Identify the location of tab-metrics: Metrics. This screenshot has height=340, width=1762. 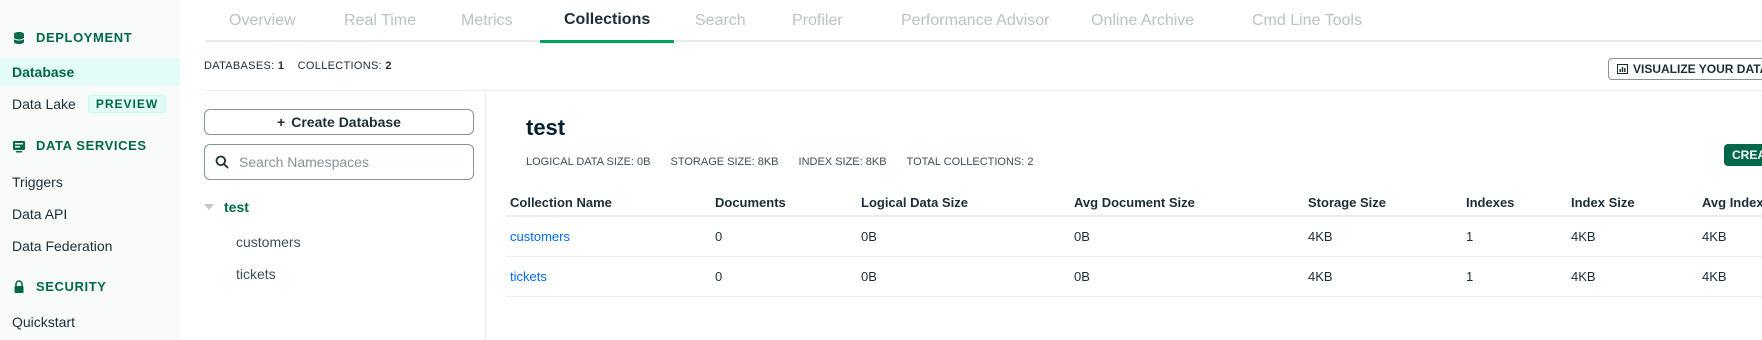
(487, 21).